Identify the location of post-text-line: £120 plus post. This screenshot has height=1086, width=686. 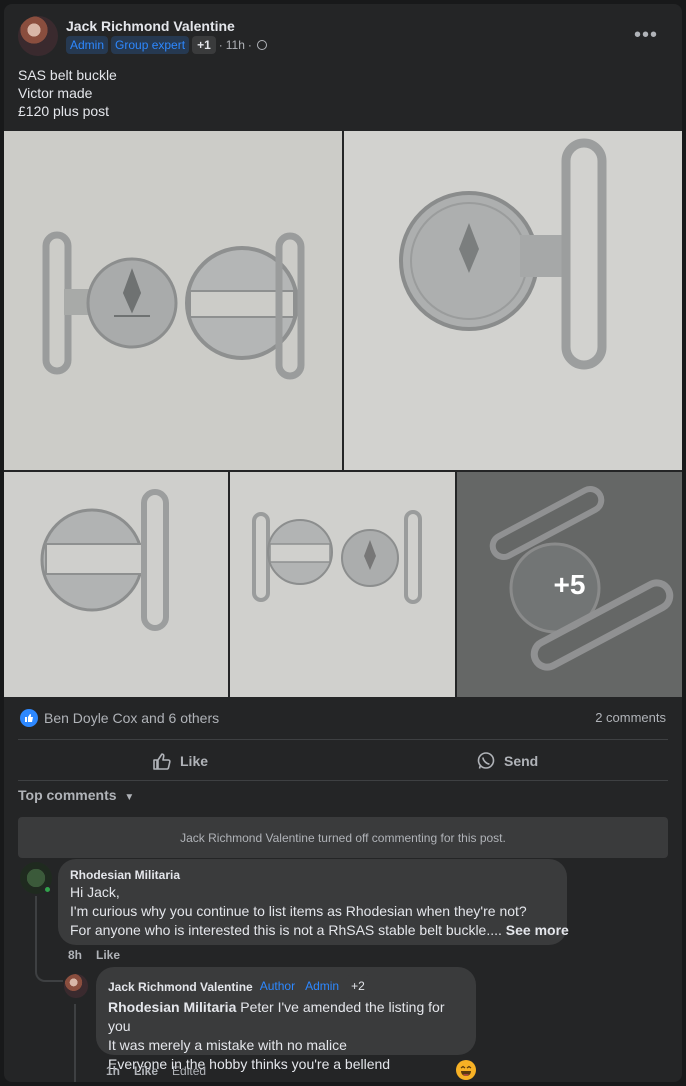
(64, 111).